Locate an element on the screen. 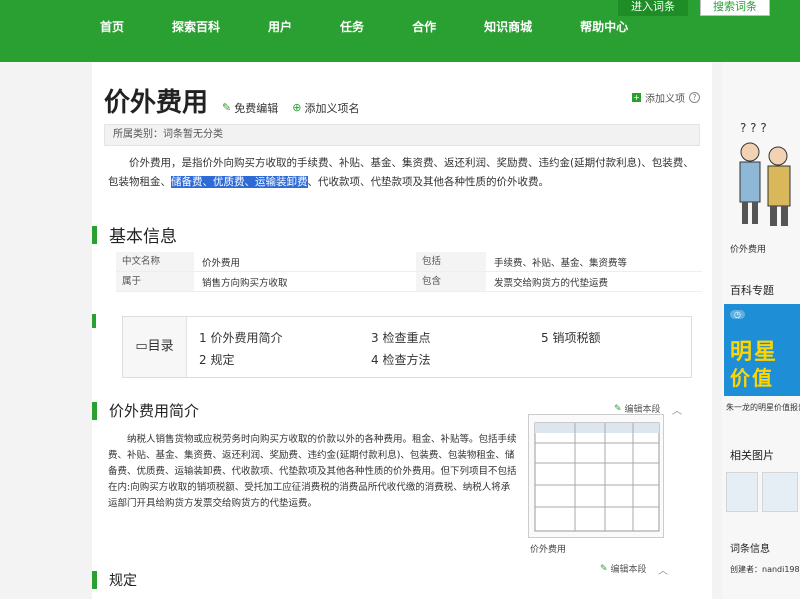 This screenshot has width=800, height=599. toc-item-5: 5 销项税额 is located at coordinates (570, 337).